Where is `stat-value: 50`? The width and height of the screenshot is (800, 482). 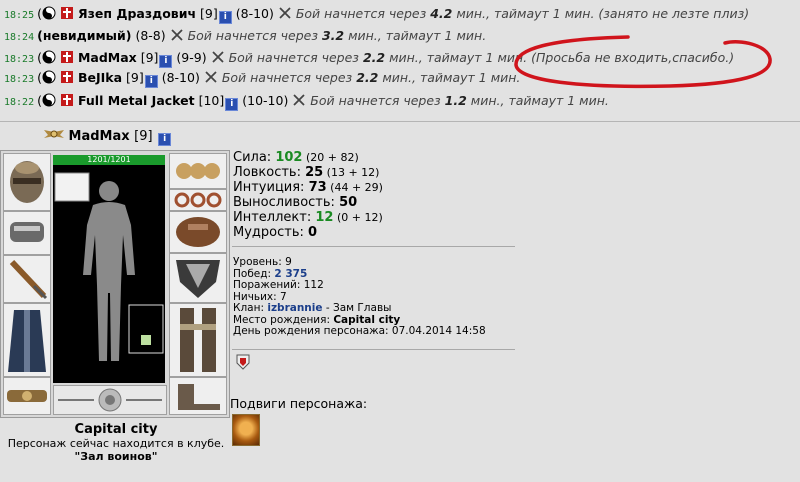 stat-value: 50 is located at coordinates (348, 202).